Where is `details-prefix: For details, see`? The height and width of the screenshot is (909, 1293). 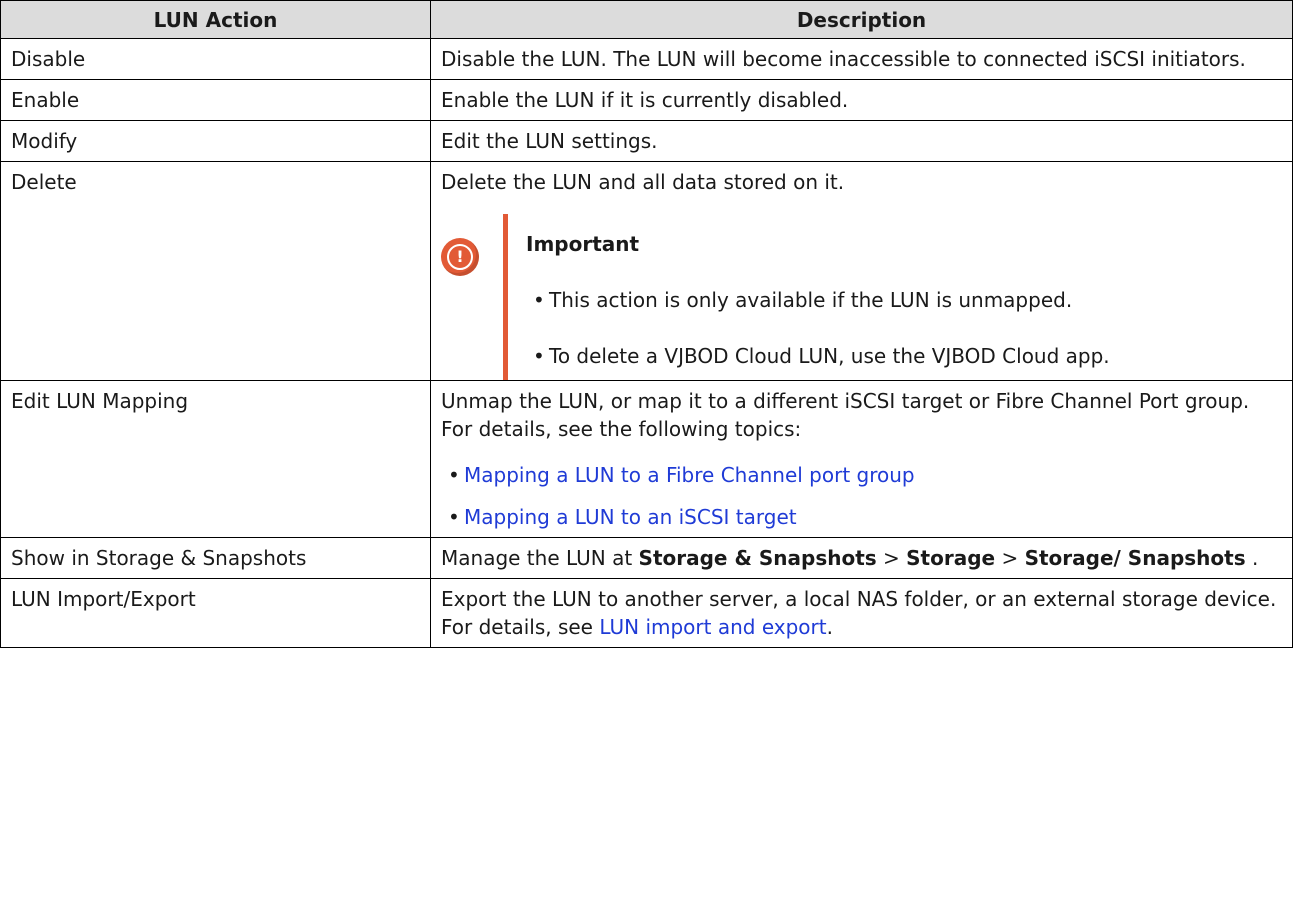 details-prefix: For details, see is located at coordinates (520, 627).